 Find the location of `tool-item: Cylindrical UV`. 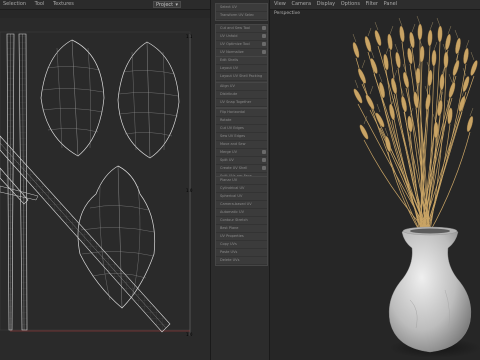

tool-item: Cylindrical UV is located at coordinates (241, 189).